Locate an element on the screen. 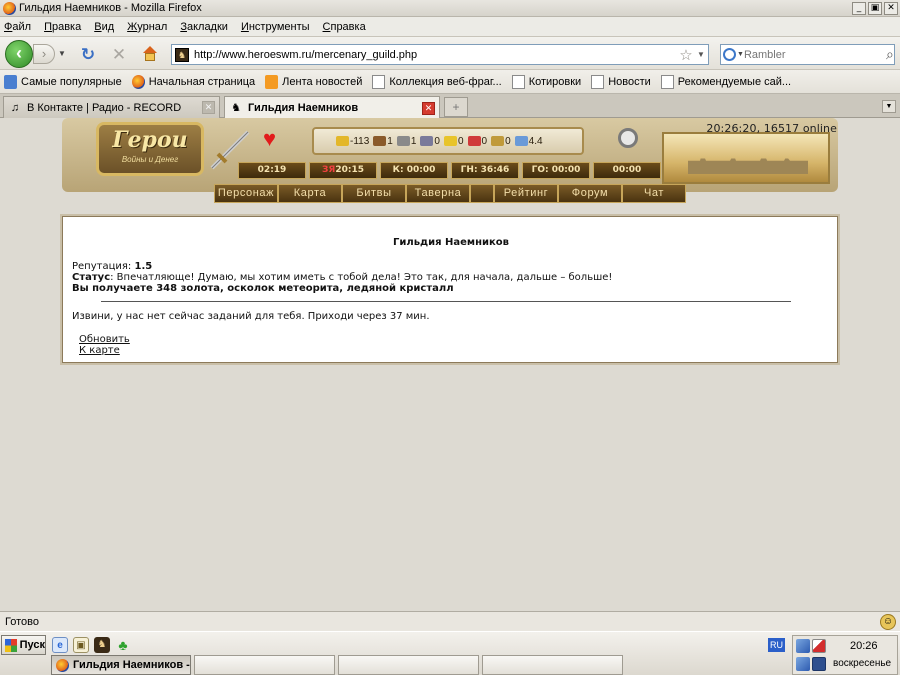  home-icon is located at coordinates (150, 55).